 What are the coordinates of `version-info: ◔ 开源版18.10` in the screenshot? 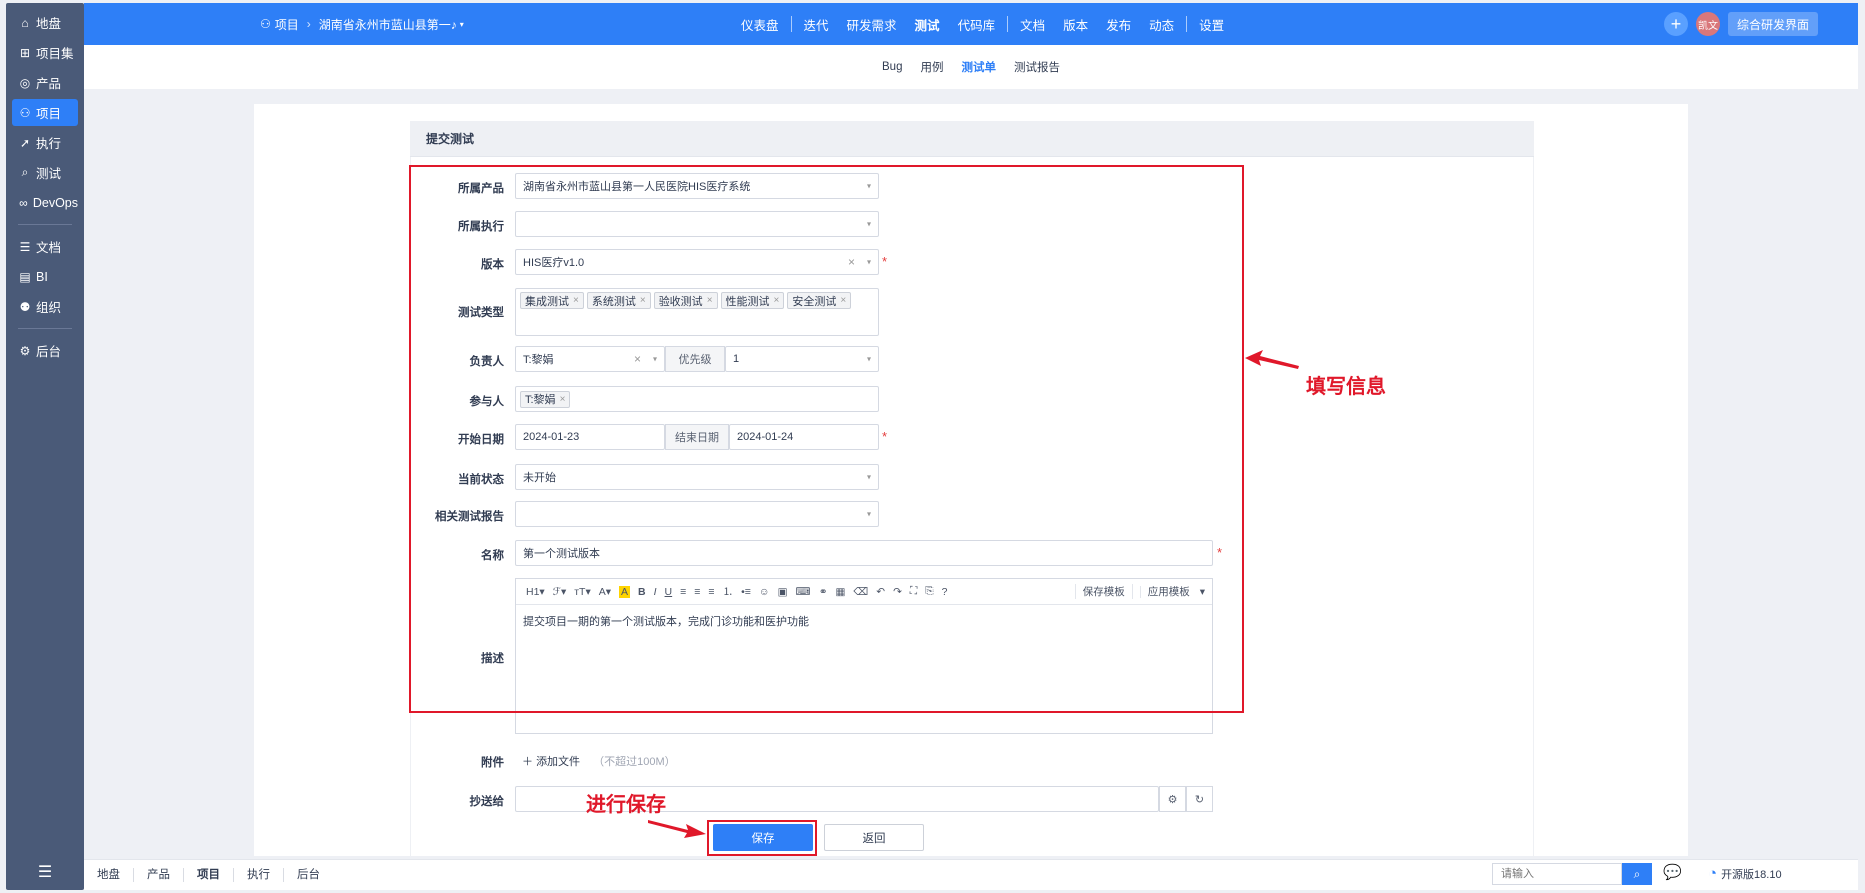 It's located at (1745, 873).